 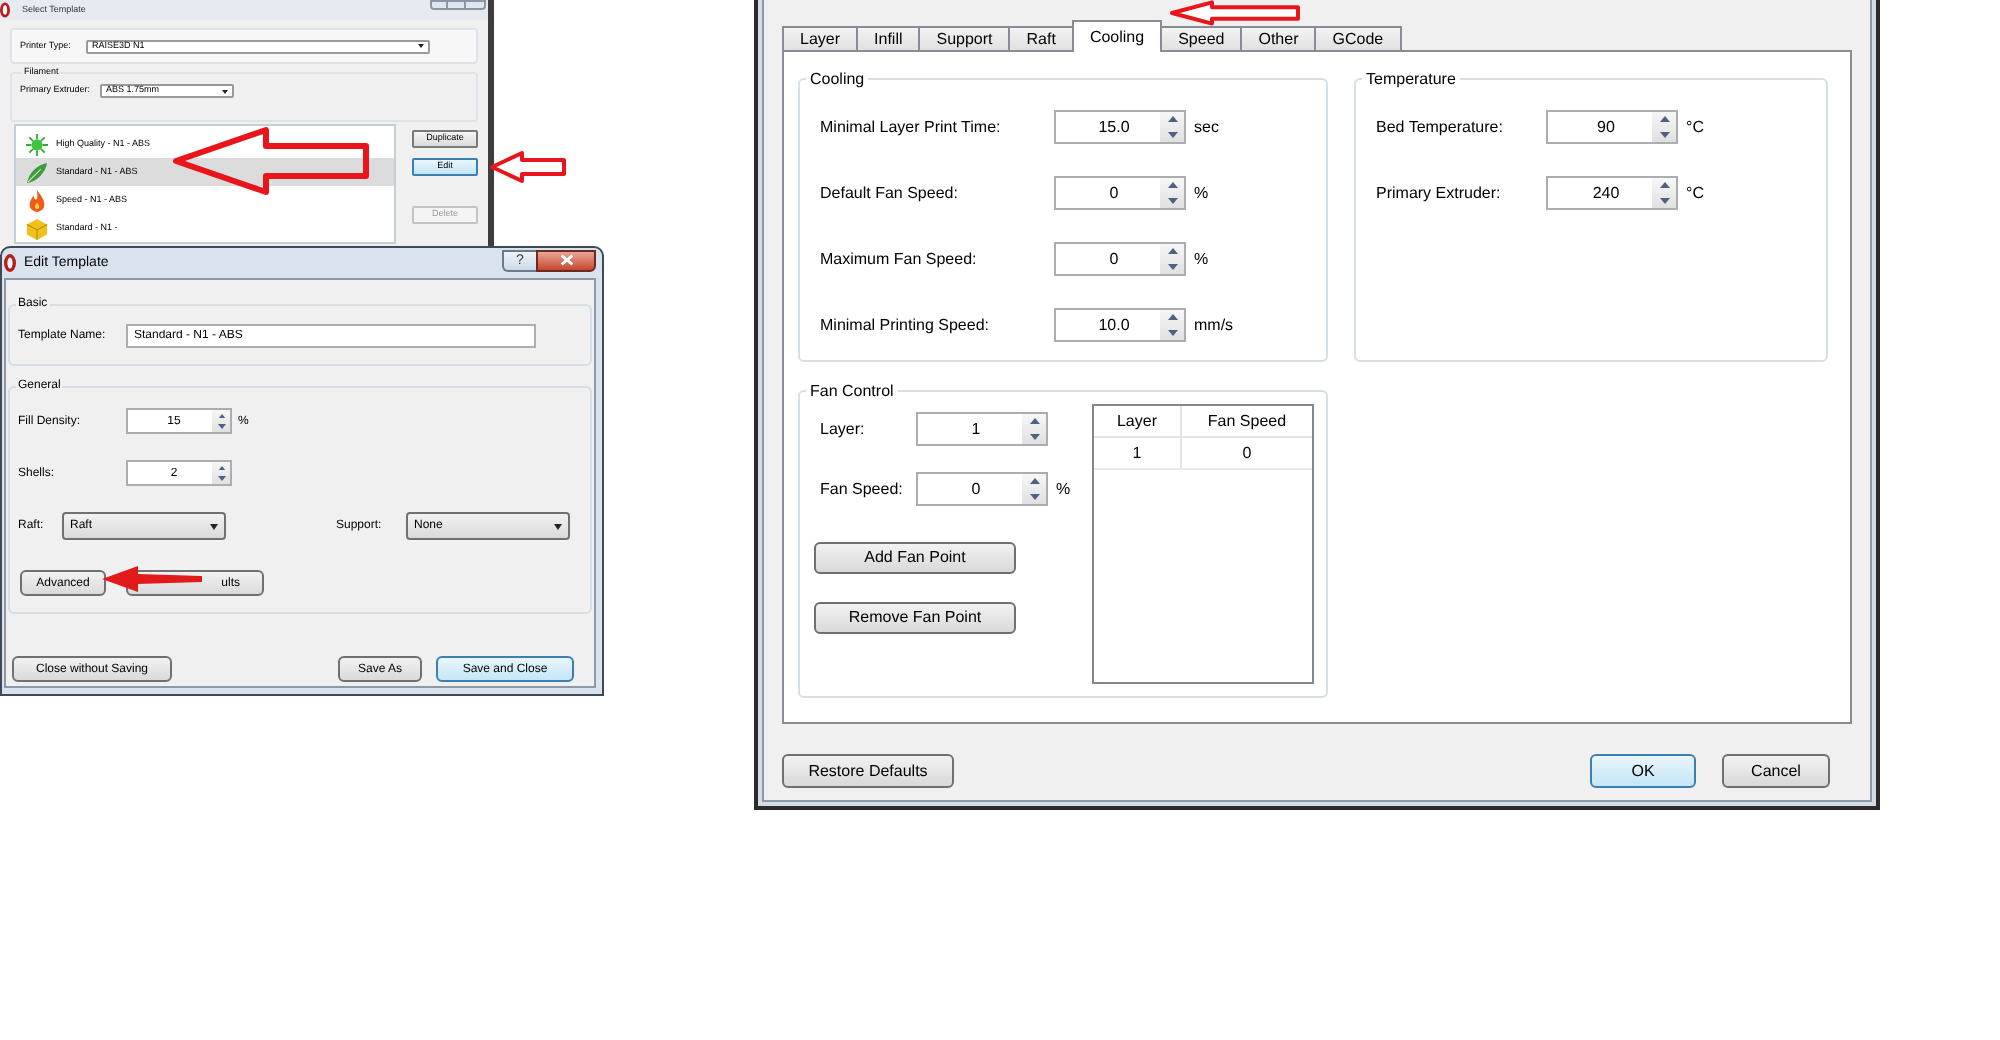 What do you see at coordinates (852, 391) in the screenshot?
I see `group-title: Fan Control` at bounding box center [852, 391].